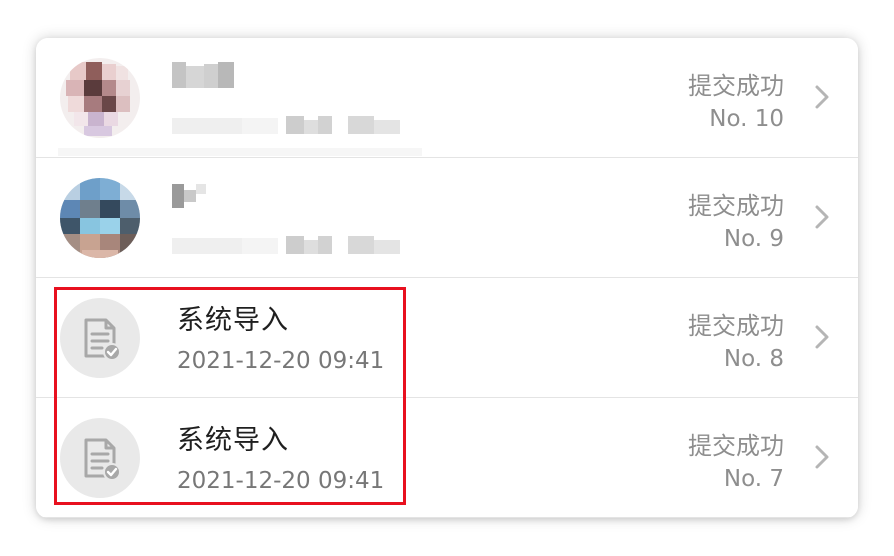  What do you see at coordinates (753, 239) in the screenshot?
I see `record-number: No. 9` at bounding box center [753, 239].